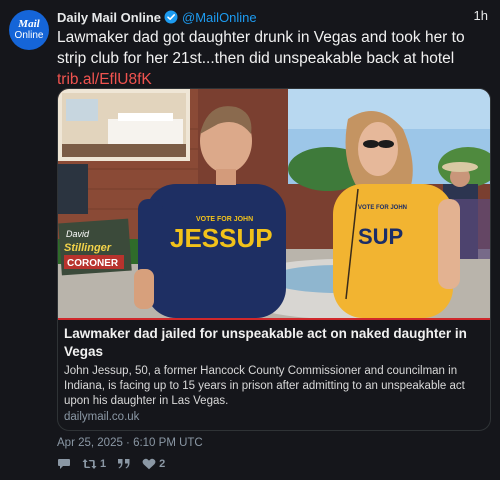  I want to click on avatar: Mail Online, so click(29, 30).